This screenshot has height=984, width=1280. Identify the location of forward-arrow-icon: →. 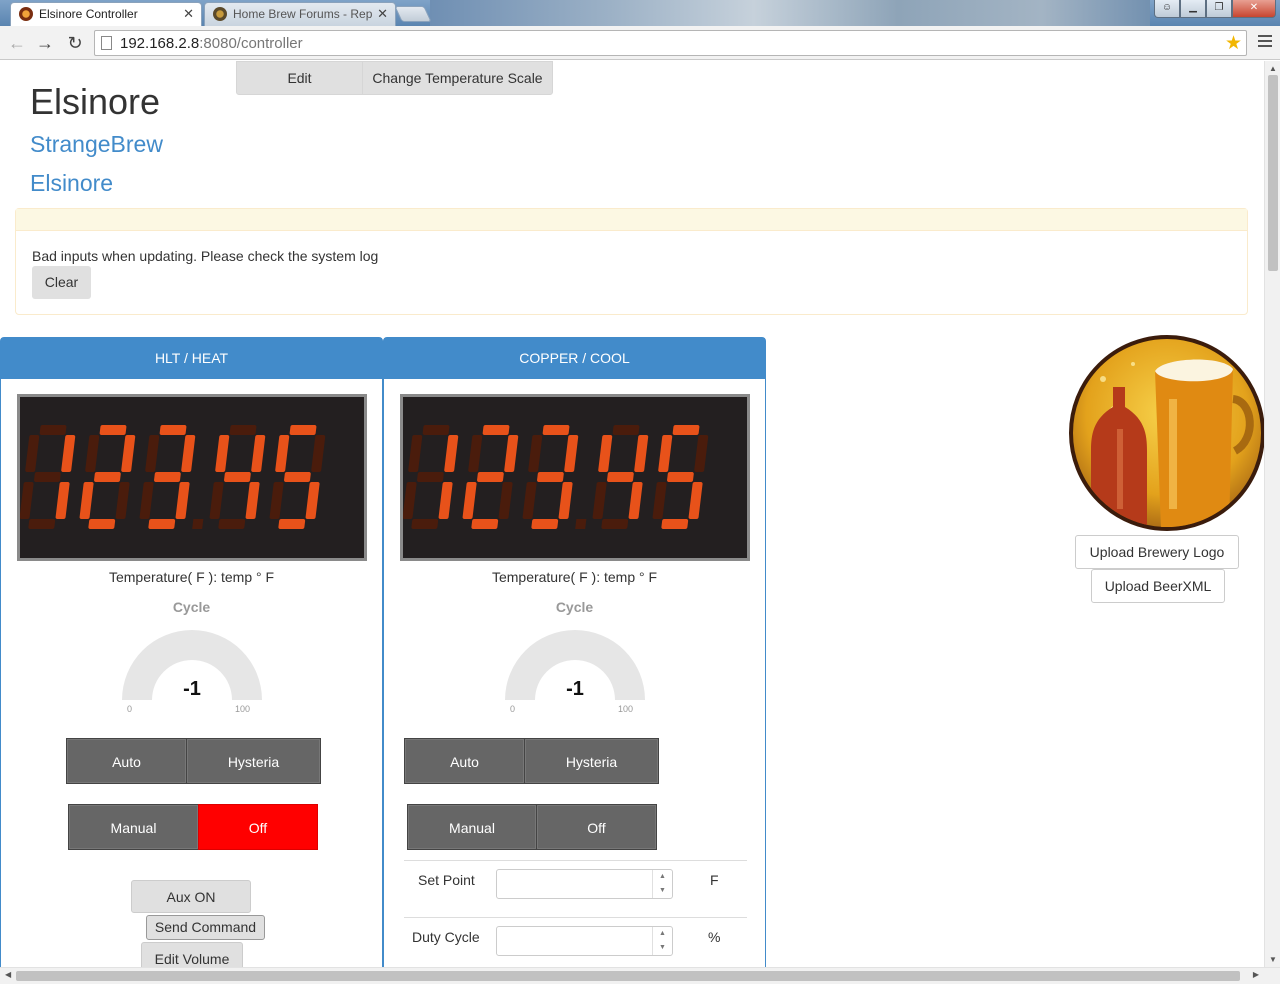
(45, 43).